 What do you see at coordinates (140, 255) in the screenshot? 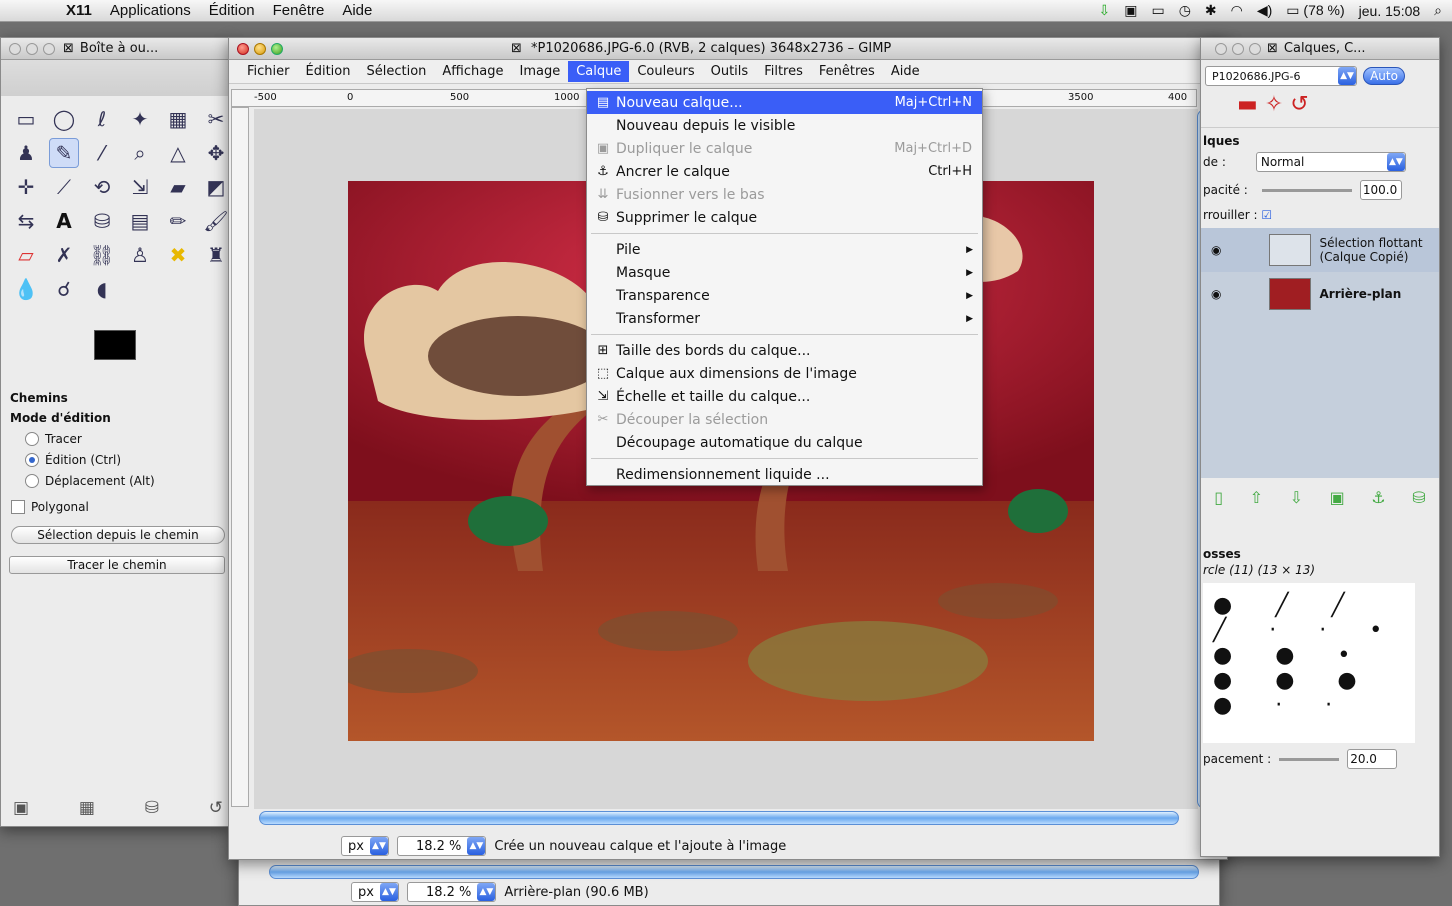
I see `clone-icon: ♙` at bounding box center [140, 255].